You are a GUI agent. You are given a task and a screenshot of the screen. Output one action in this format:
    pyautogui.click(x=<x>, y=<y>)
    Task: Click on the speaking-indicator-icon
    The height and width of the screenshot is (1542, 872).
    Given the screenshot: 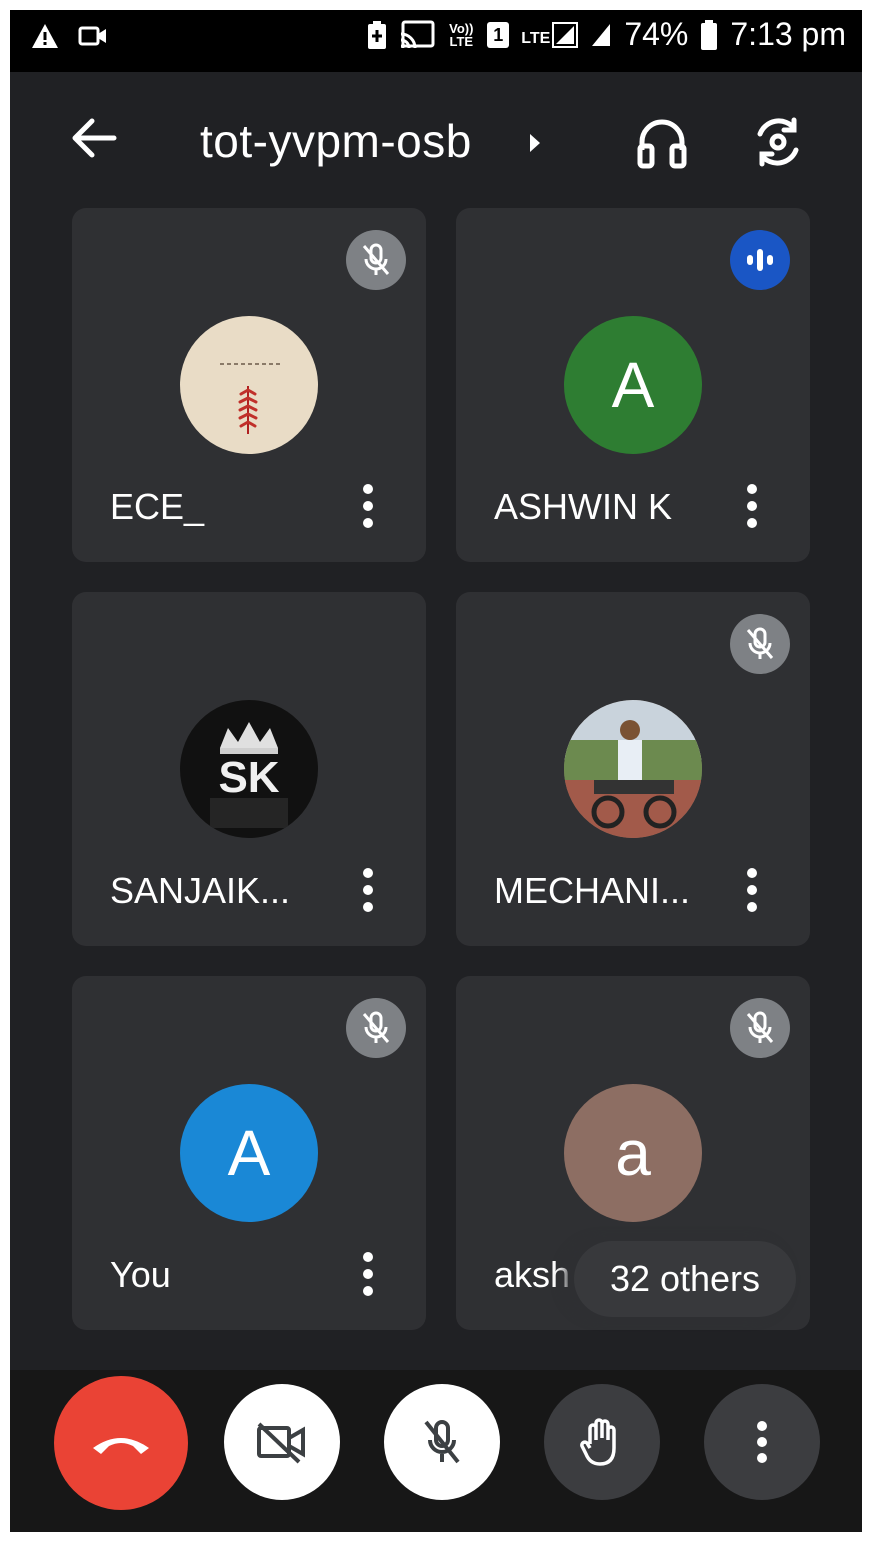 What is the action you would take?
    pyautogui.click(x=760, y=260)
    